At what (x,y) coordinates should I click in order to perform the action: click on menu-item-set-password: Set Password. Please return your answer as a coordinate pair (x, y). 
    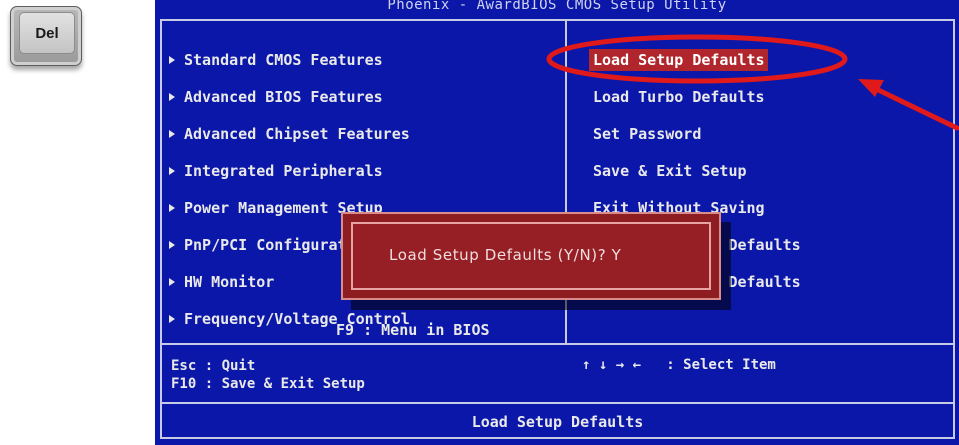
    Looking at the image, I should click on (697, 139).